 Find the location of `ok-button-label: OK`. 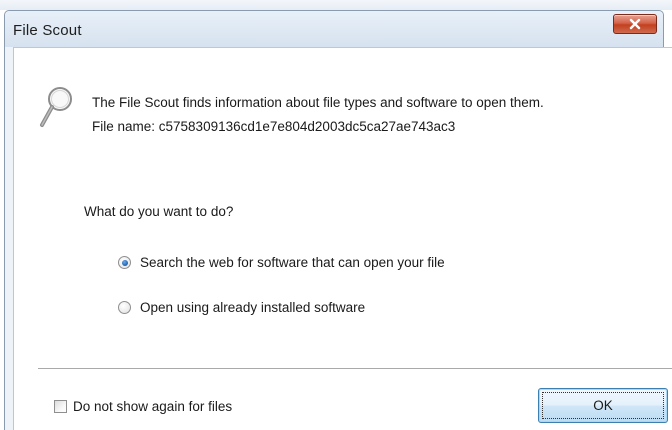

ok-button-label: OK is located at coordinates (603, 405).